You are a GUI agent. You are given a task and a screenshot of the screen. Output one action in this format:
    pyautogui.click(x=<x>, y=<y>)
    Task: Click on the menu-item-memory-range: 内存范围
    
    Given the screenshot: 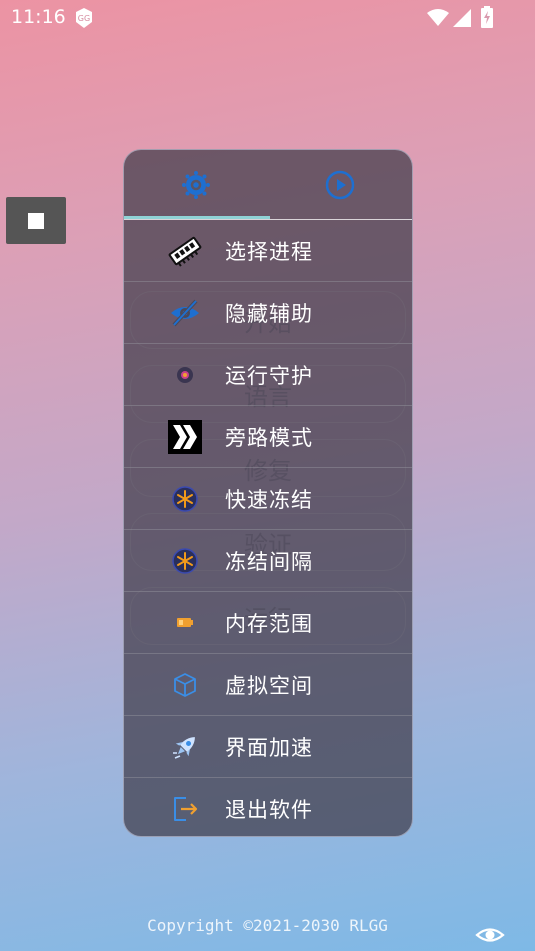 What is the action you would take?
    pyautogui.click(x=268, y=623)
    